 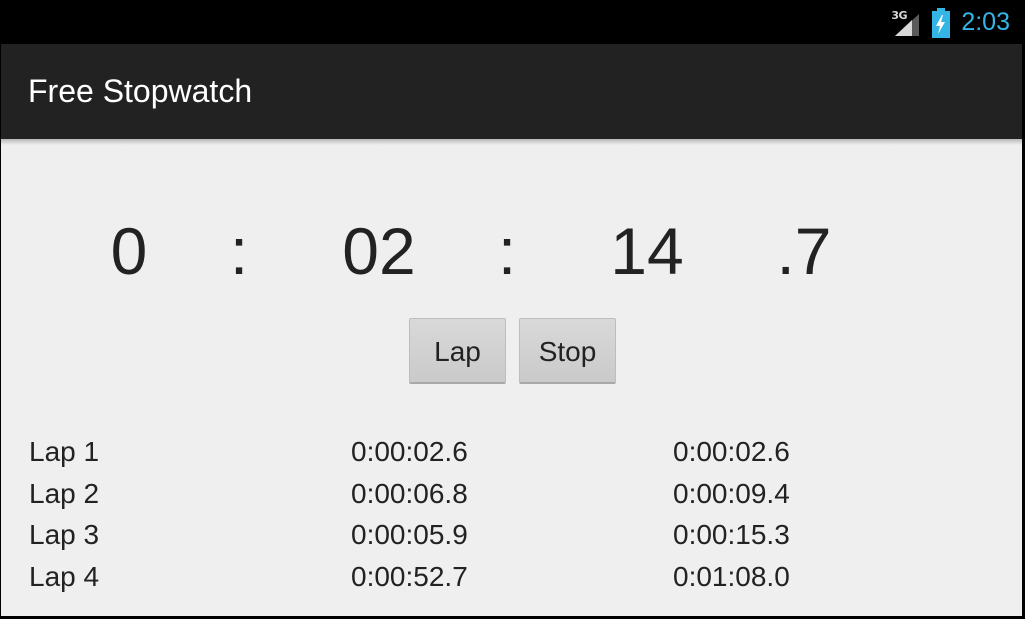 What do you see at coordinates (941, 22) in the screenshot?
I see `battery-charging-icon` at bounding box center [941, 22].